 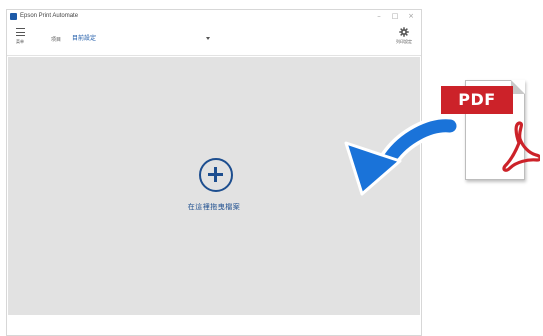 What do you see at coordinates (49, 16) in the screenshot?
I see `window-title: Epson Print Automate` at bounding box center [49, 16].